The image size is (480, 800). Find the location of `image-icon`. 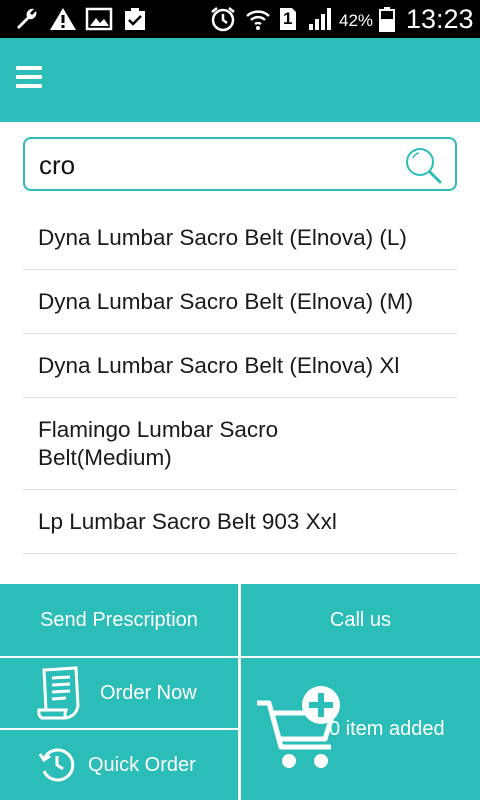

image-icon is located at coordinates (99, 19).